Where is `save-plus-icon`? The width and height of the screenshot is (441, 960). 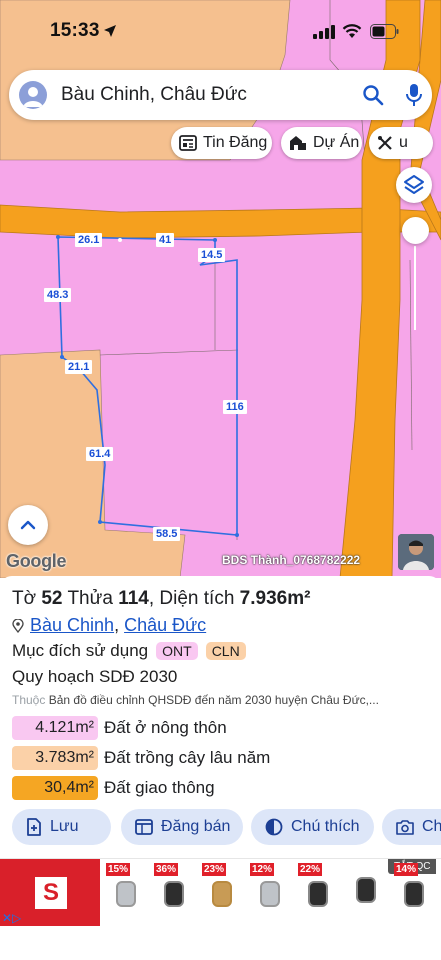 save-plus-icon is located at coordinates (34, 827).